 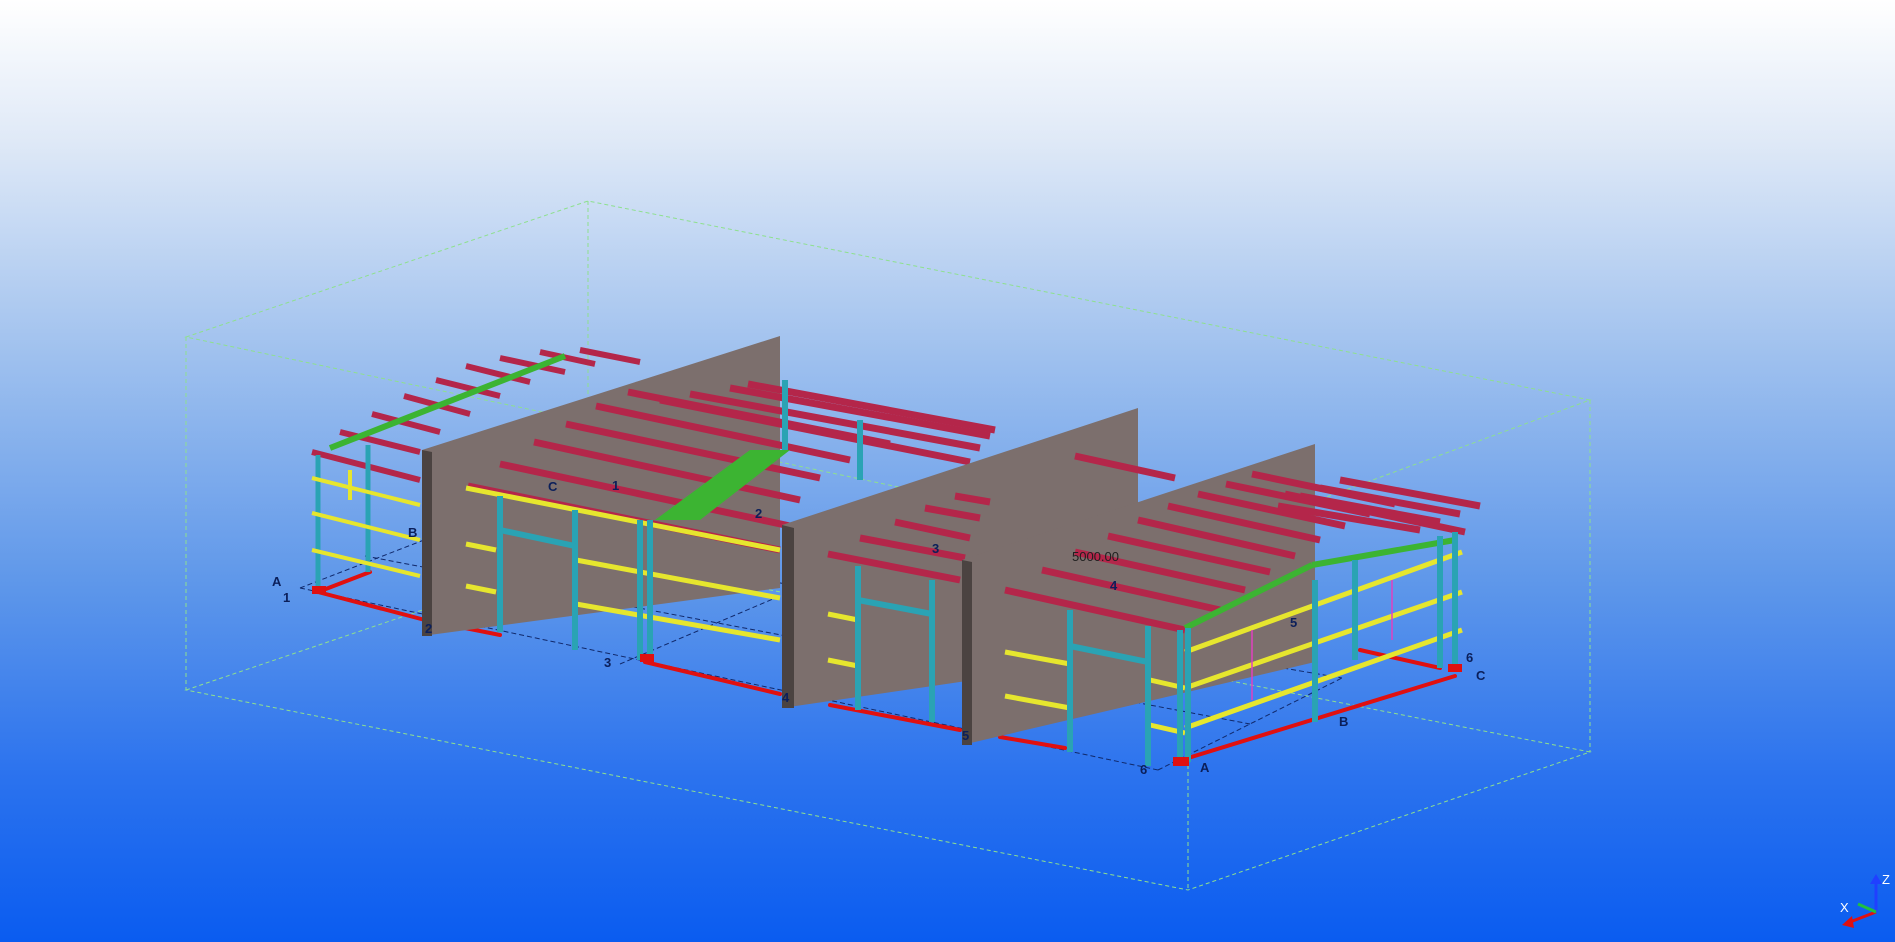 I want to click on grid-label-6-right: 6, so click(x=1469, y=657).